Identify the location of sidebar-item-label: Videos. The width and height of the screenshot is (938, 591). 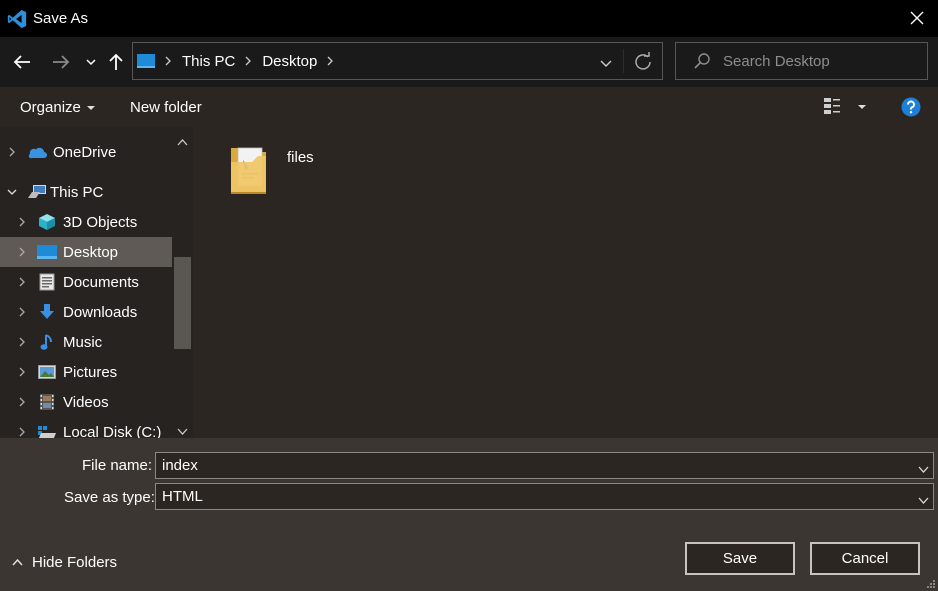
(86, 402).